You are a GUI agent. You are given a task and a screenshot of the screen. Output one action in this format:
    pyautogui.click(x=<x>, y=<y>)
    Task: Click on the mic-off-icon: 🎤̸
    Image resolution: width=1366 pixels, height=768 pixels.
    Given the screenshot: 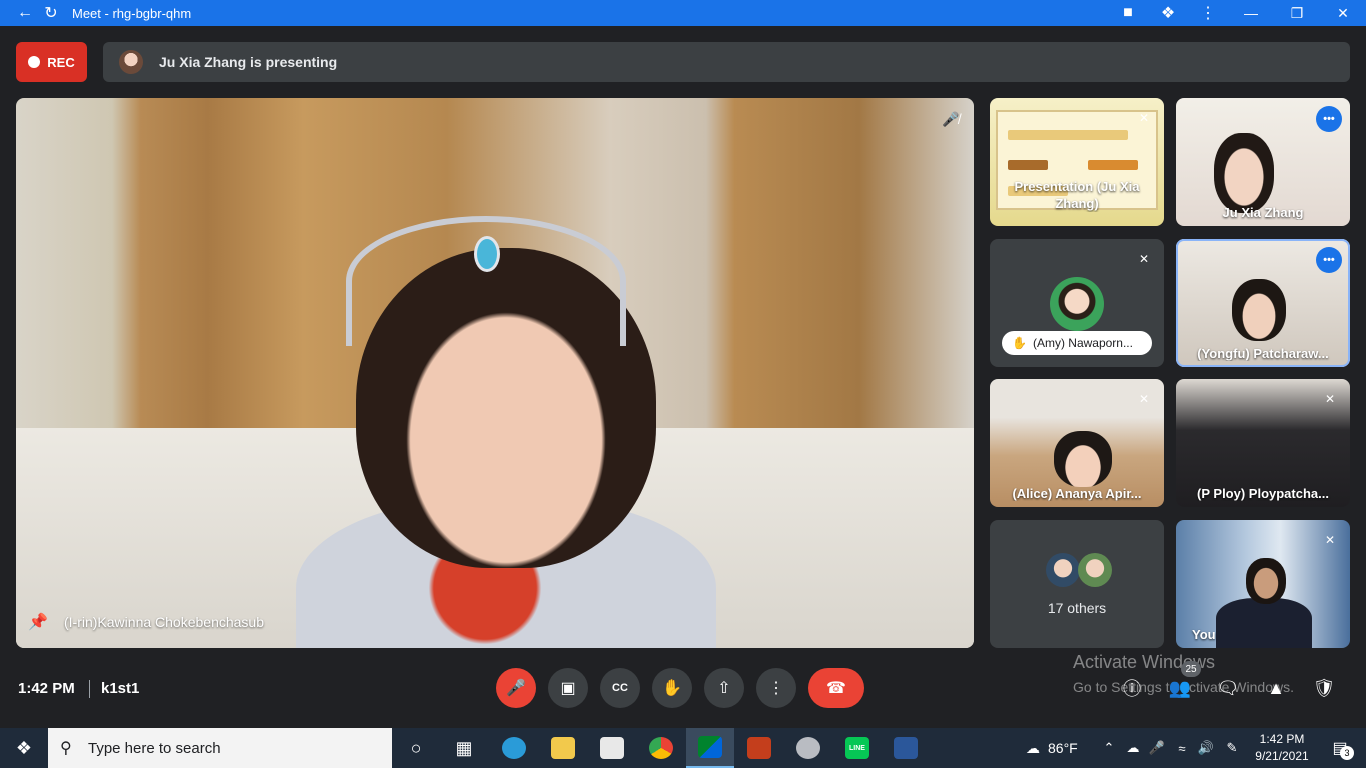 What is the action you would take?
    pyautogui.click(x=951, y=118)
    